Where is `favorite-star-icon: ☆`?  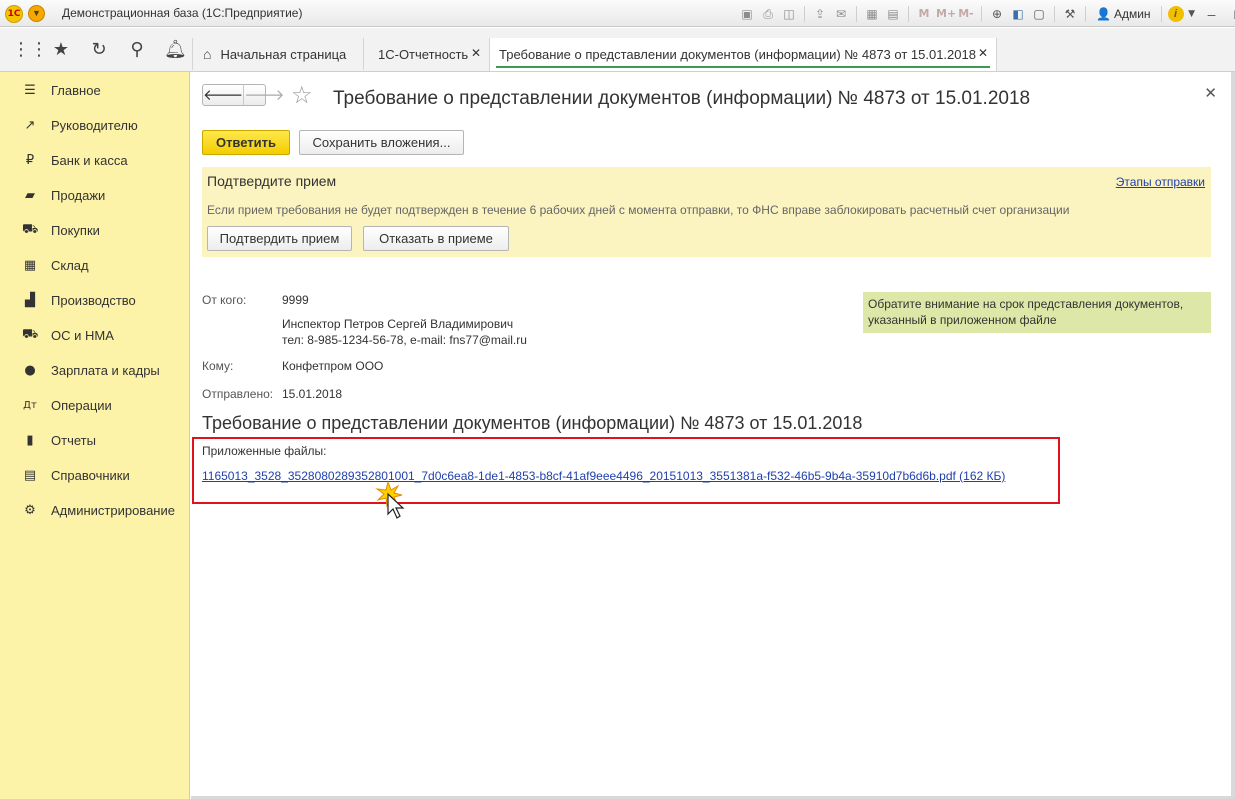 favorite-star-icon: ☆ is located at coordinates (302, 95).